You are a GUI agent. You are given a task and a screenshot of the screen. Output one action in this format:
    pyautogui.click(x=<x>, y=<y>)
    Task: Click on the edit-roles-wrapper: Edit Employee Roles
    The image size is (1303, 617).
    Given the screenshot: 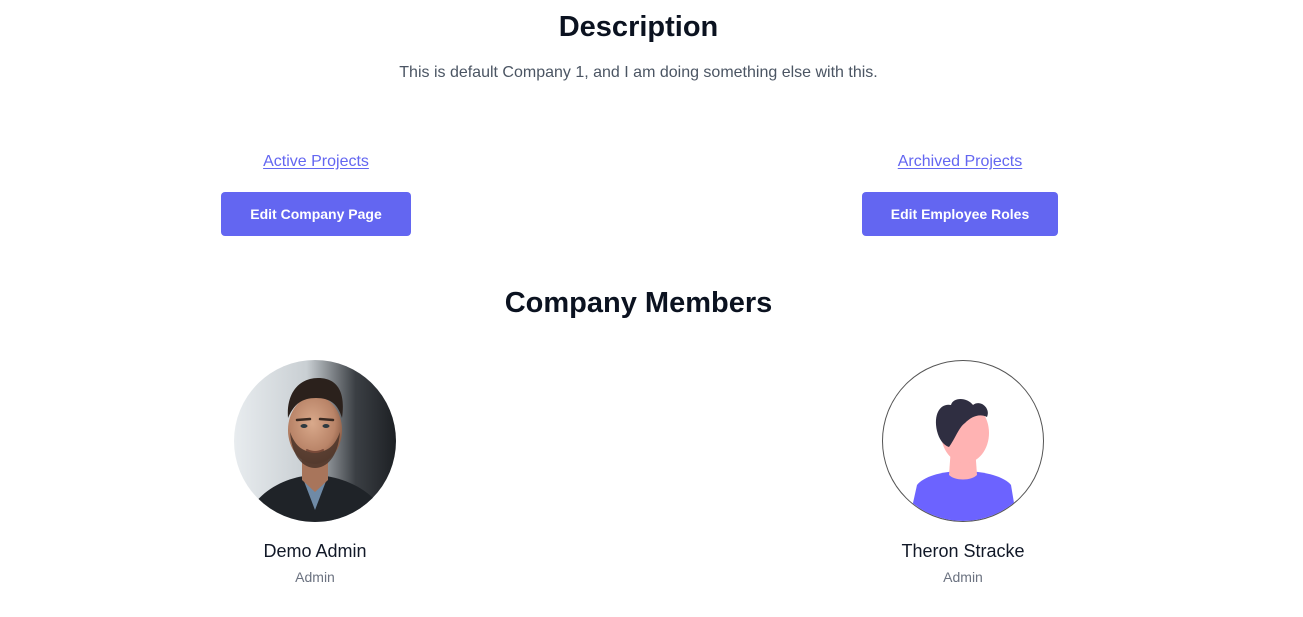 What is the action you would take?
    pyautogui.click(x=960, y=214)
    